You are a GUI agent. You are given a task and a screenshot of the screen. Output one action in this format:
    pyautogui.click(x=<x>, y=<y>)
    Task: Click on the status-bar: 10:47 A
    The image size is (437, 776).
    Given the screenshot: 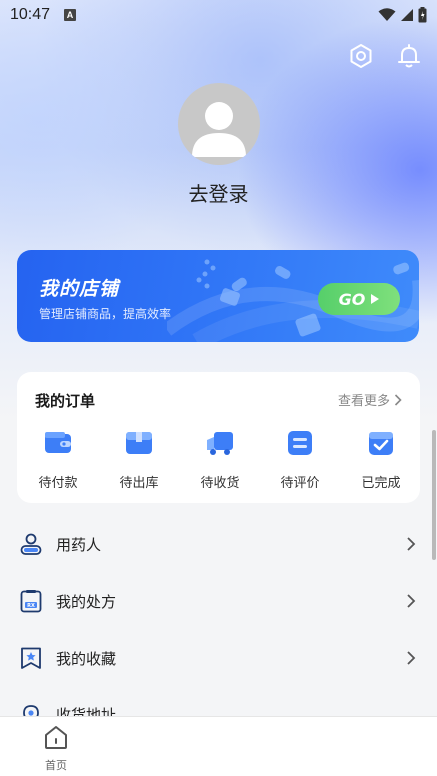 What is the action you would take?
    pyautogui.click(x=218, y=15)
    